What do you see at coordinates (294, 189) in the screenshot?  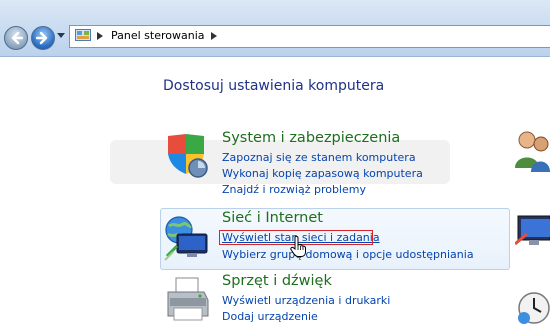 I see `link-find-fix-problems: Znajdź i rozwiąż problemy` at bounding box center [294, 189].